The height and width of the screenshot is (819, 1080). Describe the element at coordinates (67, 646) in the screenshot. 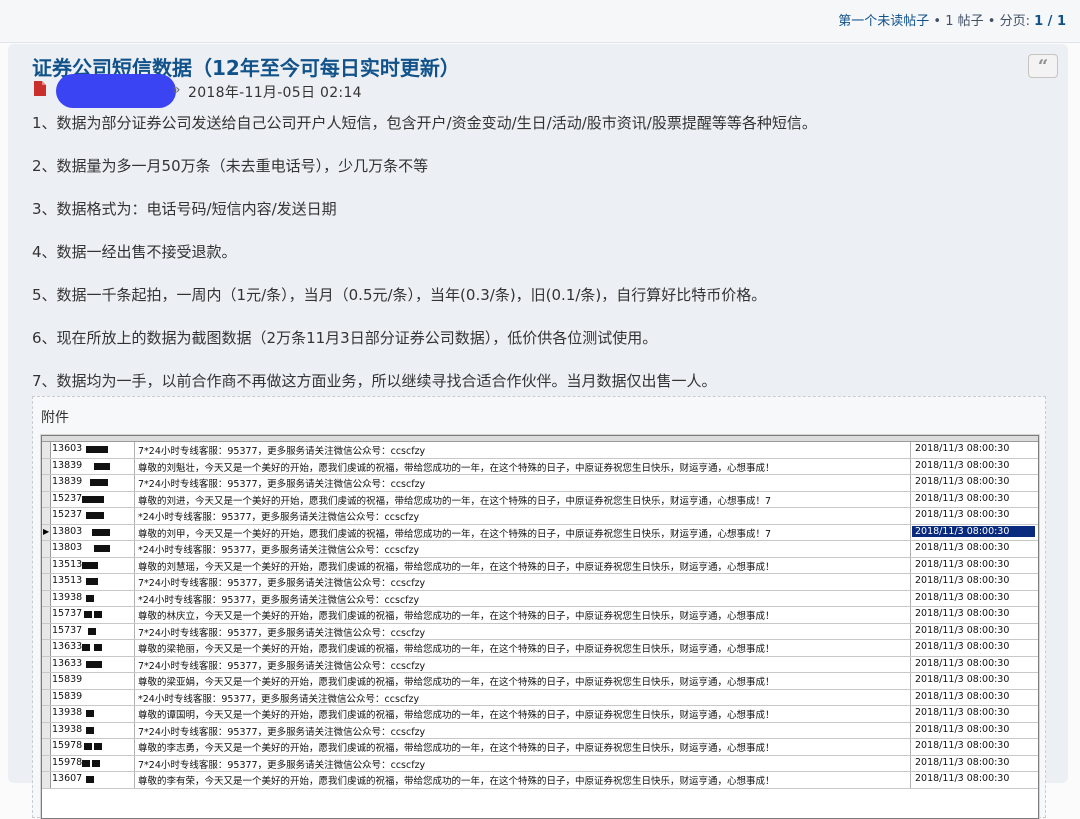

I see `phone-cell: 13633` at that location.